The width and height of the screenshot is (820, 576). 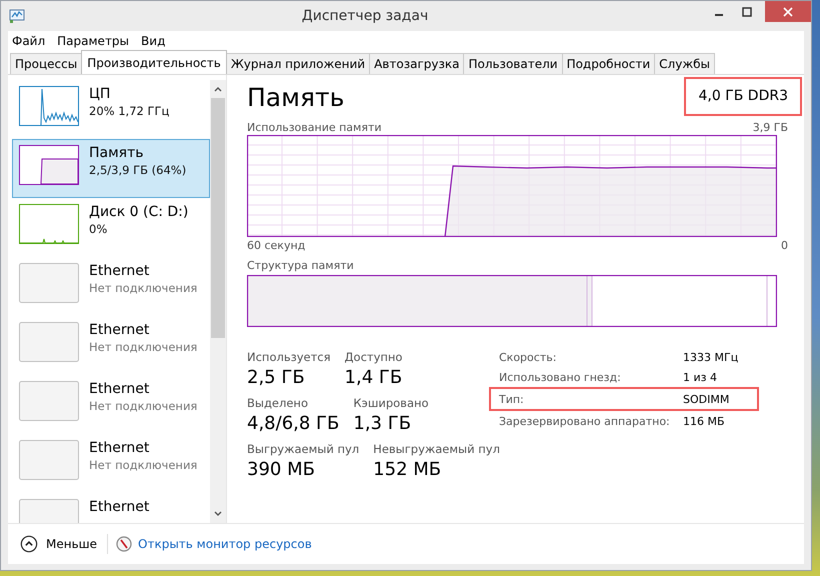 What do you see at coordinates (59, 544) in the screenshot?
I see `fewer-details-button: Меньше` at bounding box center [59, 544].